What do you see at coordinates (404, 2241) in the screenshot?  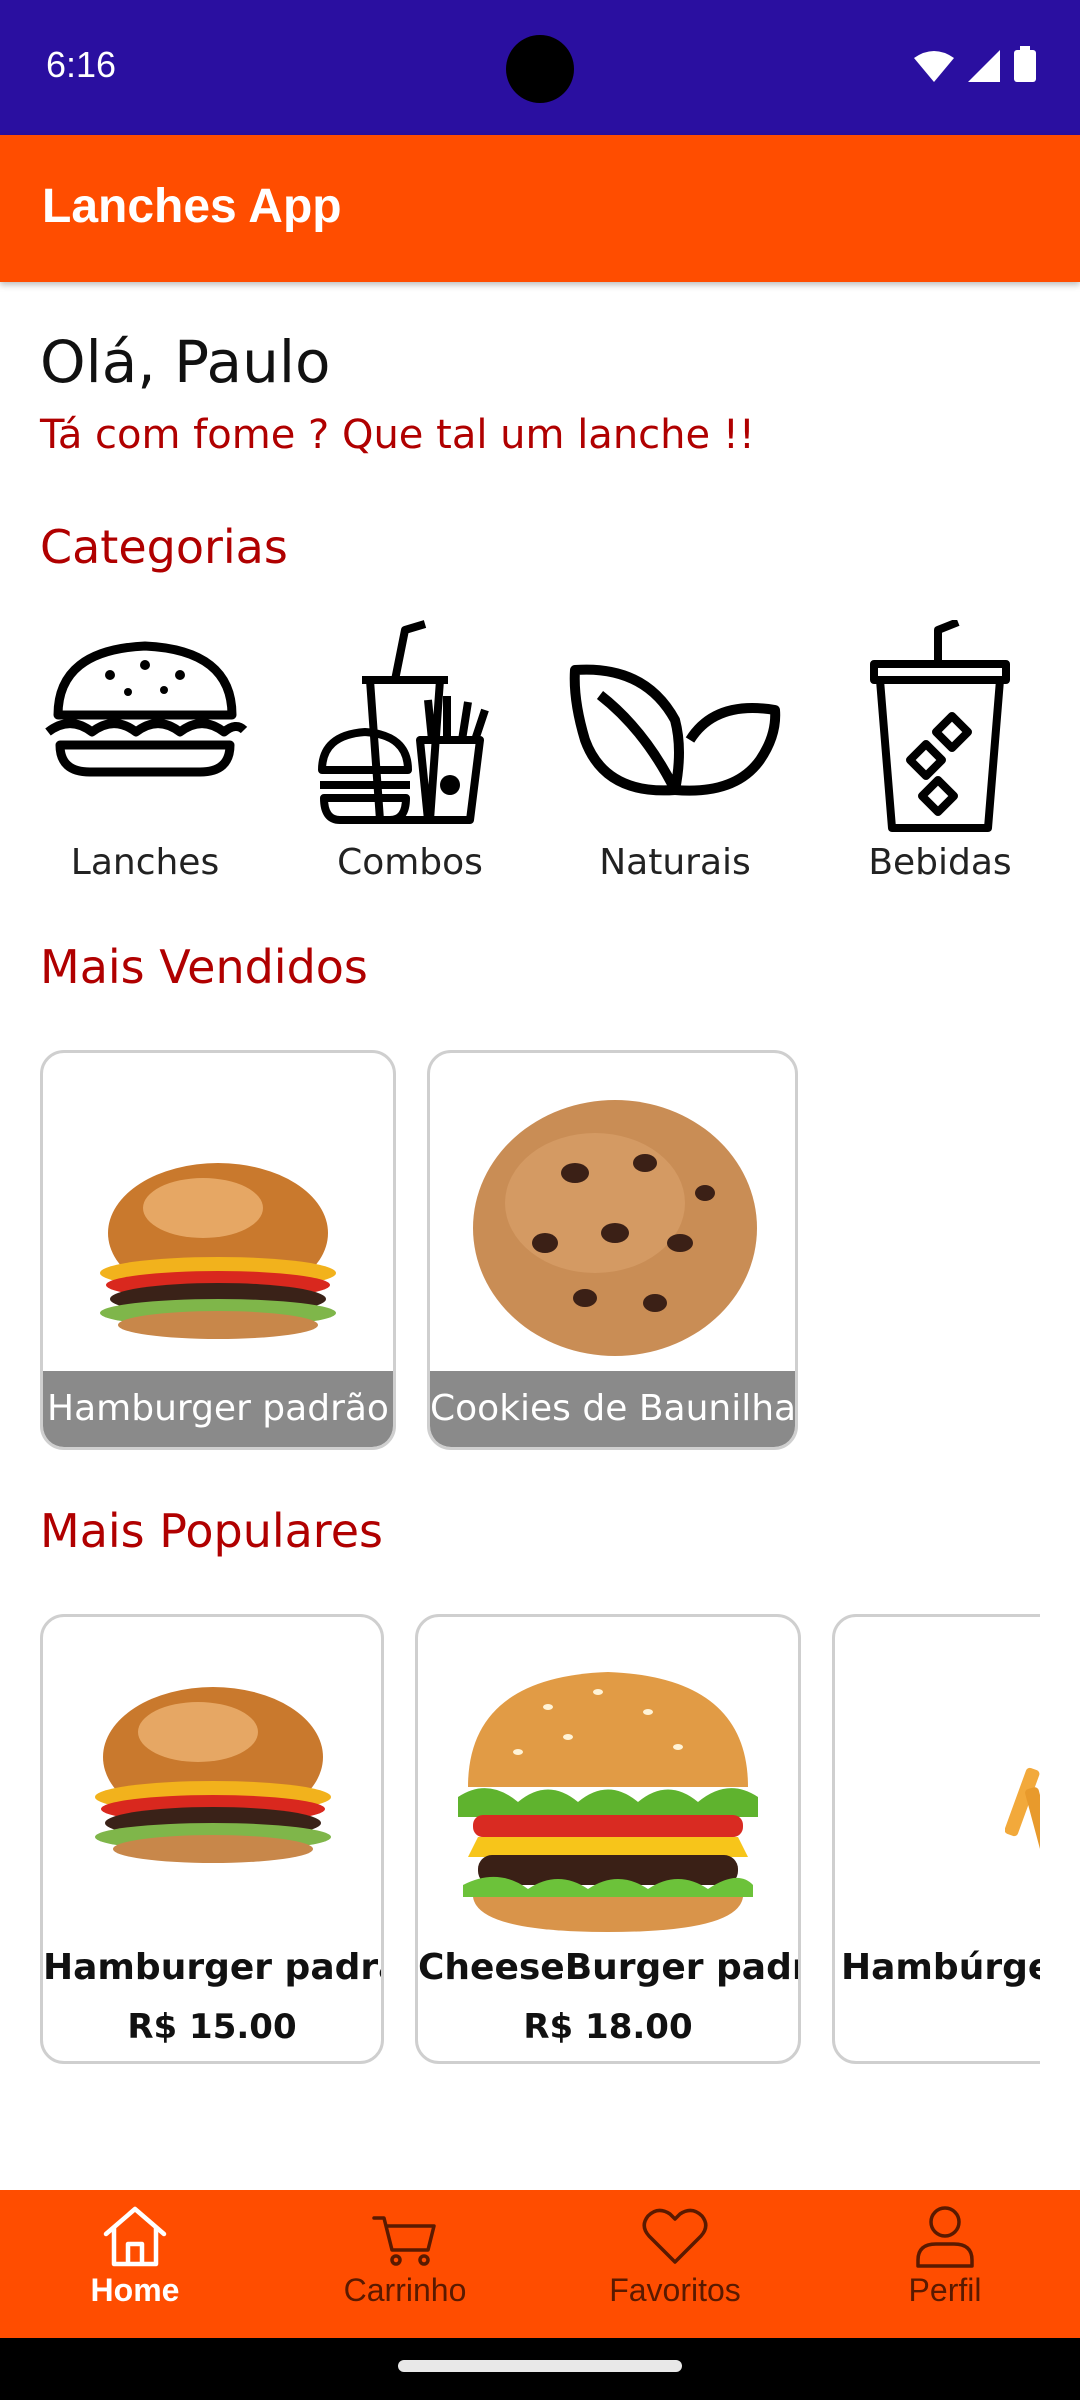 I see `cart-icon` at bounding box center [404, 2241].